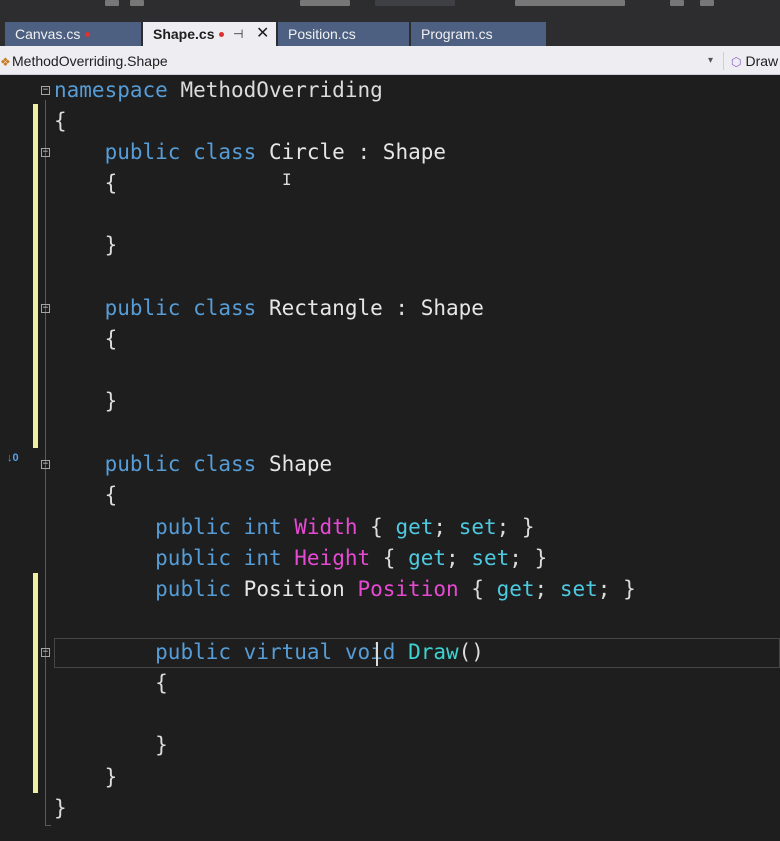  What do you see at coordinates (184, 34) in the screenshot?
I see `tab-label: Shape.cs` at bounding box center [184, 34].